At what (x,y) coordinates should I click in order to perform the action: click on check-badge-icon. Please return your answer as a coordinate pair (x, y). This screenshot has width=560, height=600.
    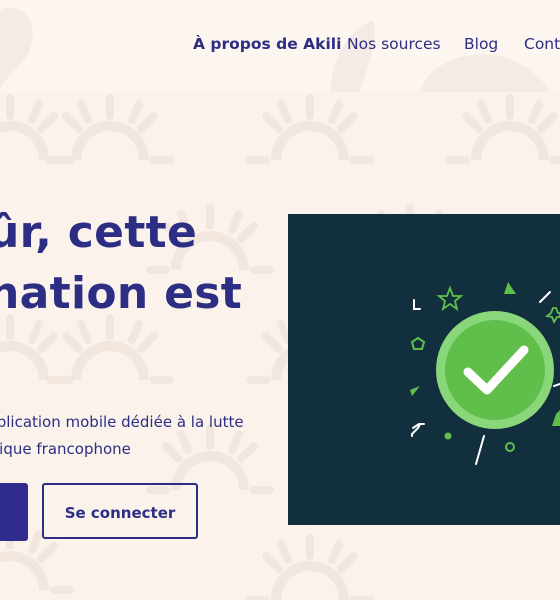
    Looking at the image, I should click on (485, 373).